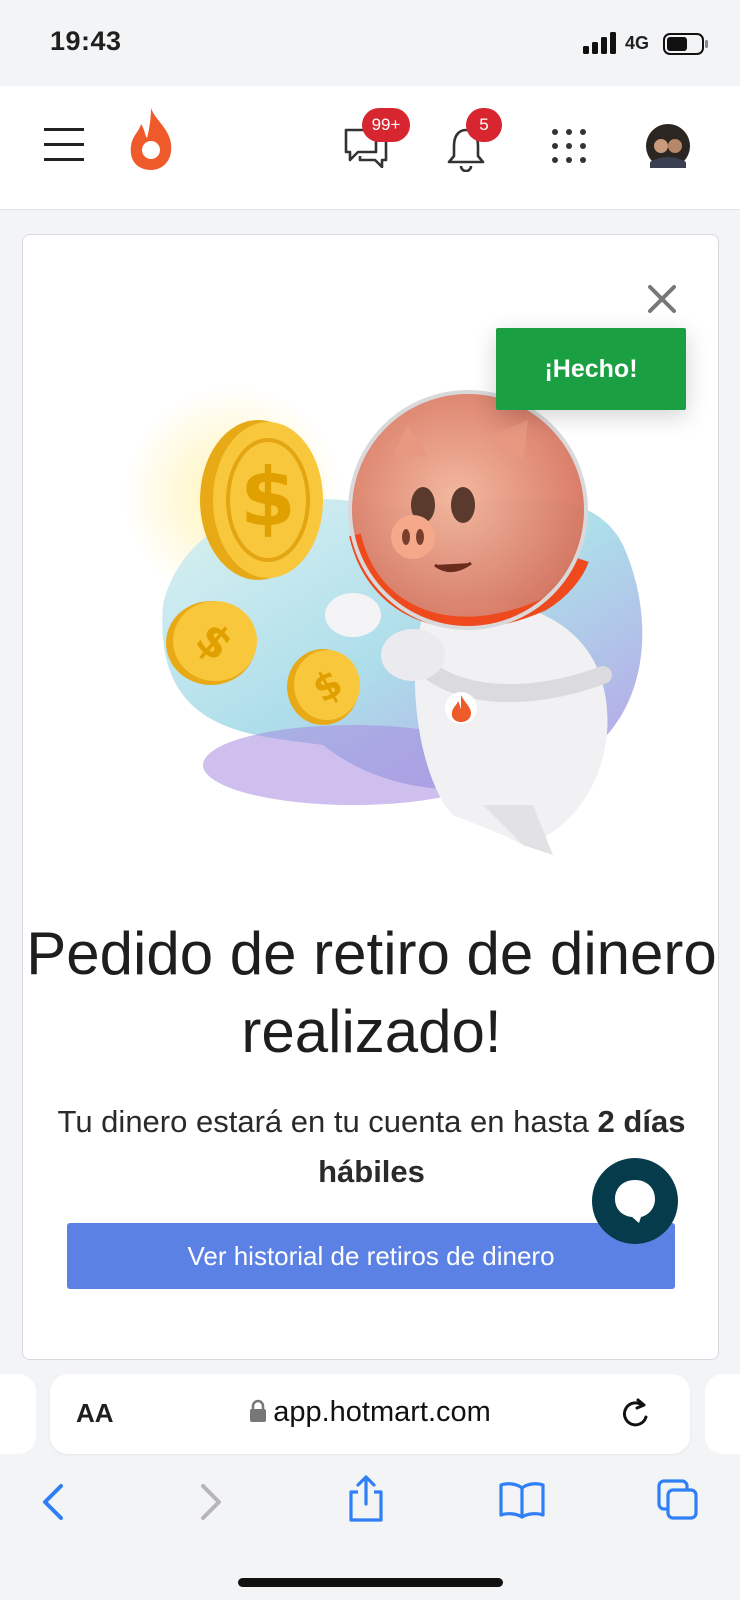  I want to click on forward-icon, so click(211, 1502).